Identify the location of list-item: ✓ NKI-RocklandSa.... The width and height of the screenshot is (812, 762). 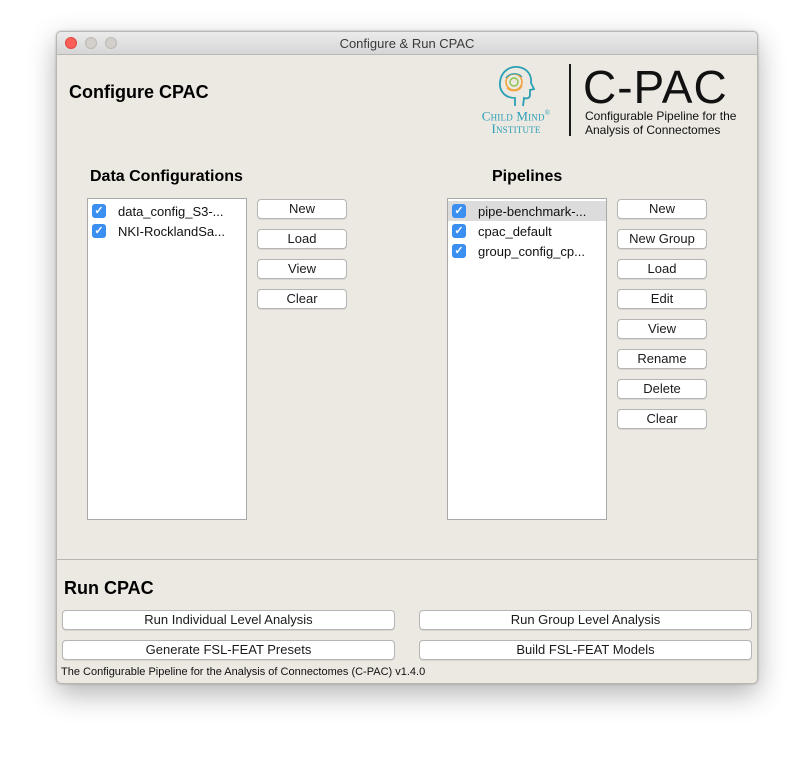
(167, 231).